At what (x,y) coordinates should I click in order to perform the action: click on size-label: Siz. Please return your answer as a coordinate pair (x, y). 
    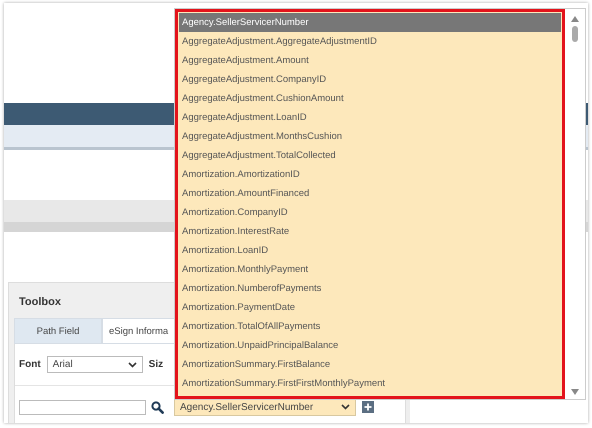
    Looking at the image, I should click on (156, 364).